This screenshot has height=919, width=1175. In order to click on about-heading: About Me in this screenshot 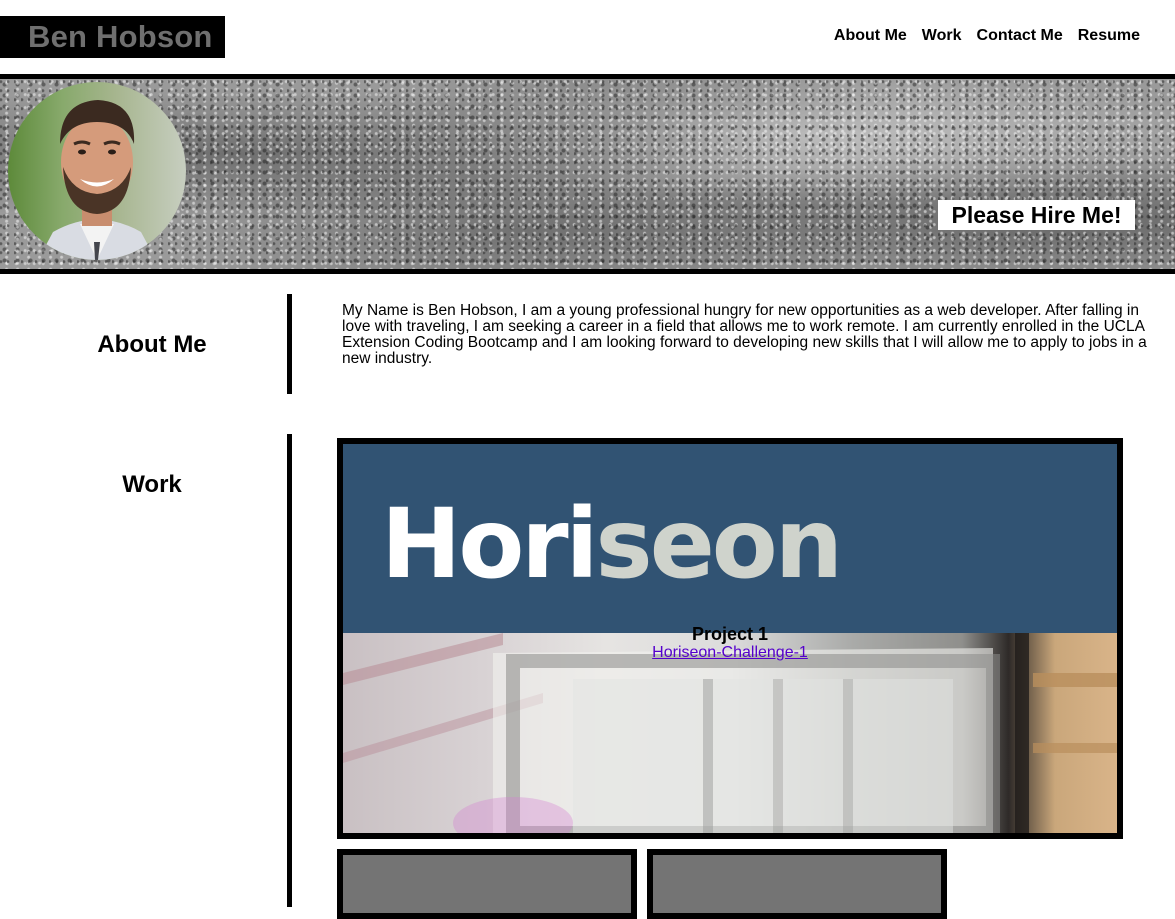, I will do `click(152, 344)`.